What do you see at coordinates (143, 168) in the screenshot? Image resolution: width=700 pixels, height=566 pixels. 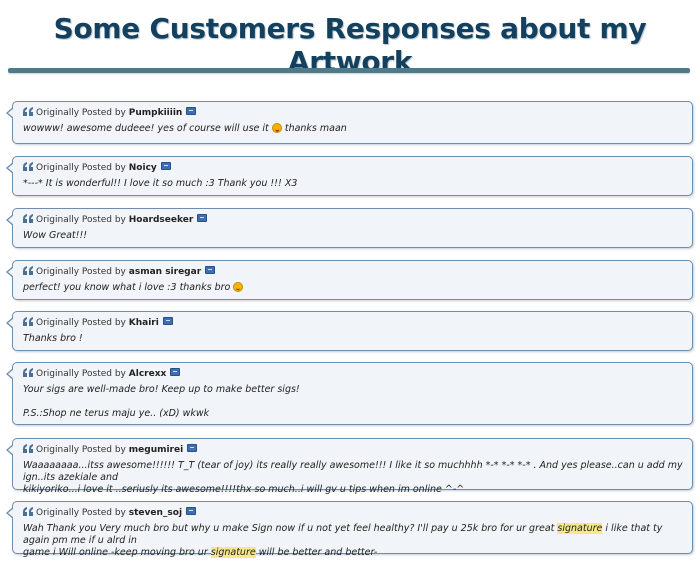 I see `poster-name: Noicy` at bounding box center [143, 168].